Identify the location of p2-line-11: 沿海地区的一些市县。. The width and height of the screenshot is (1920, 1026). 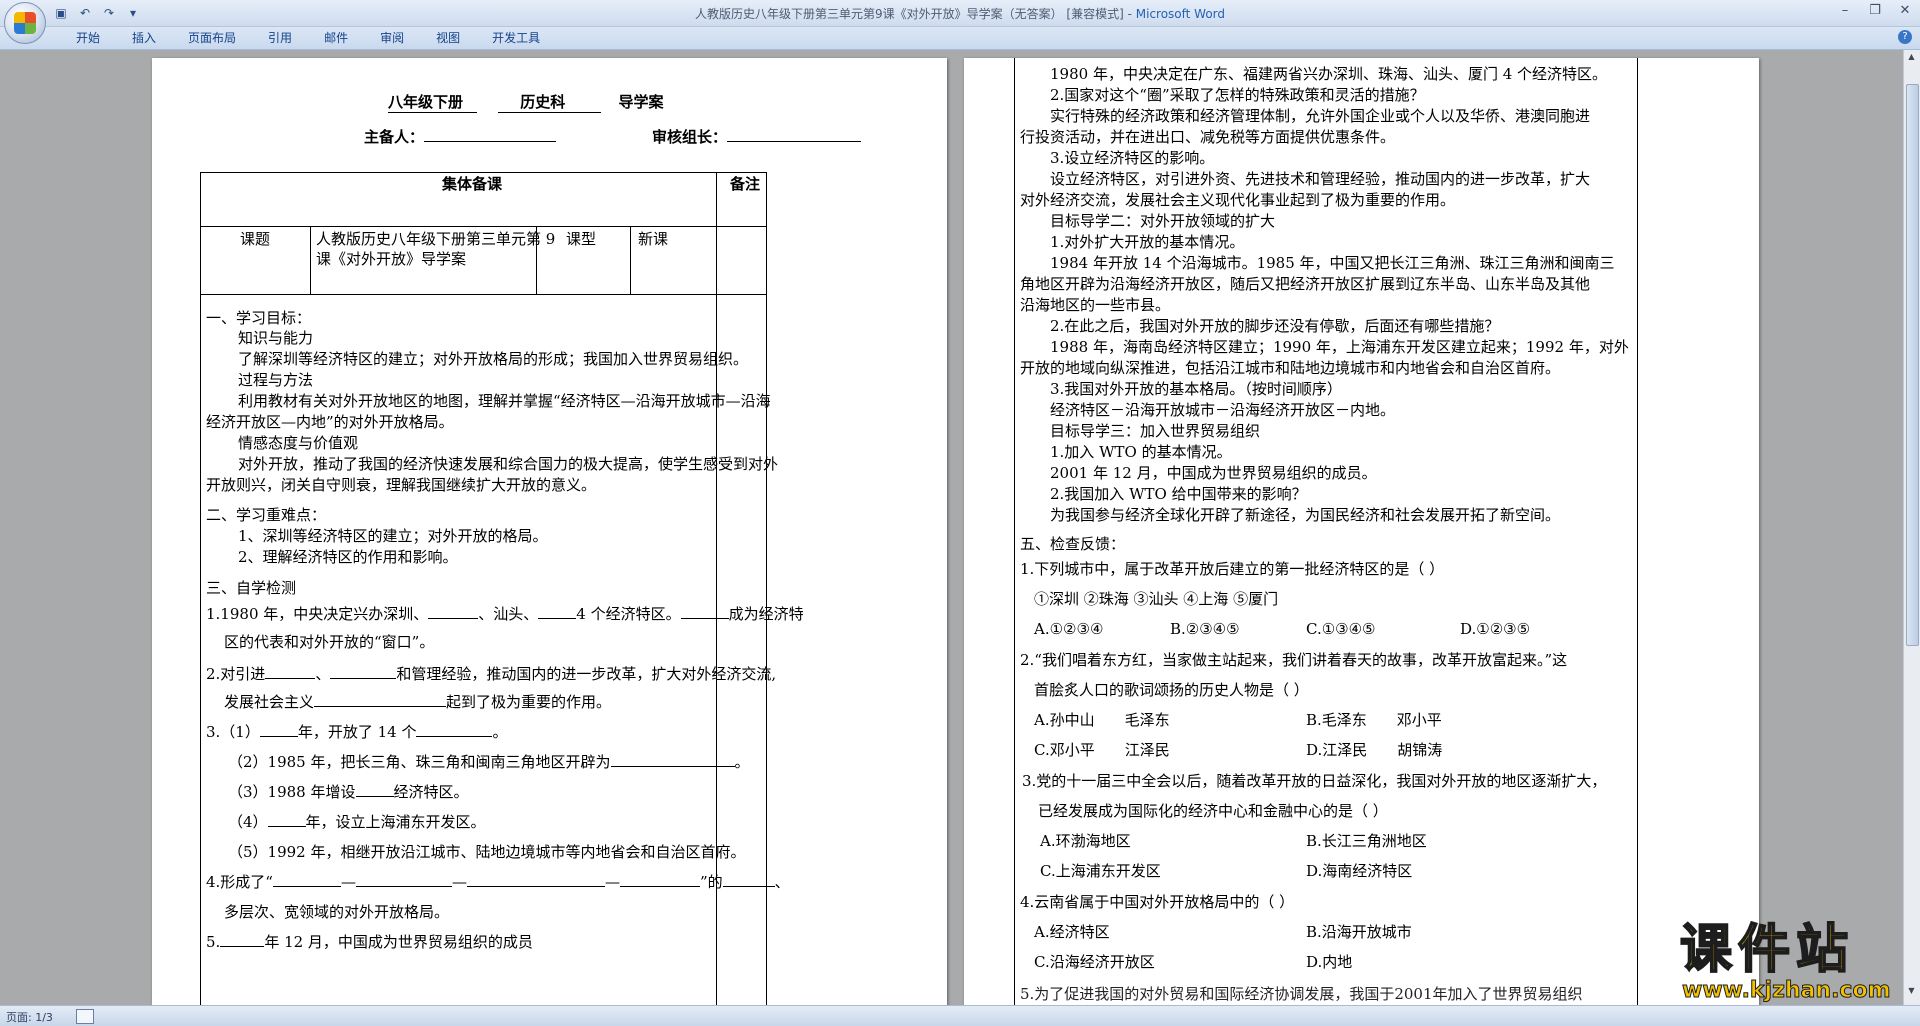
(1095, 305).